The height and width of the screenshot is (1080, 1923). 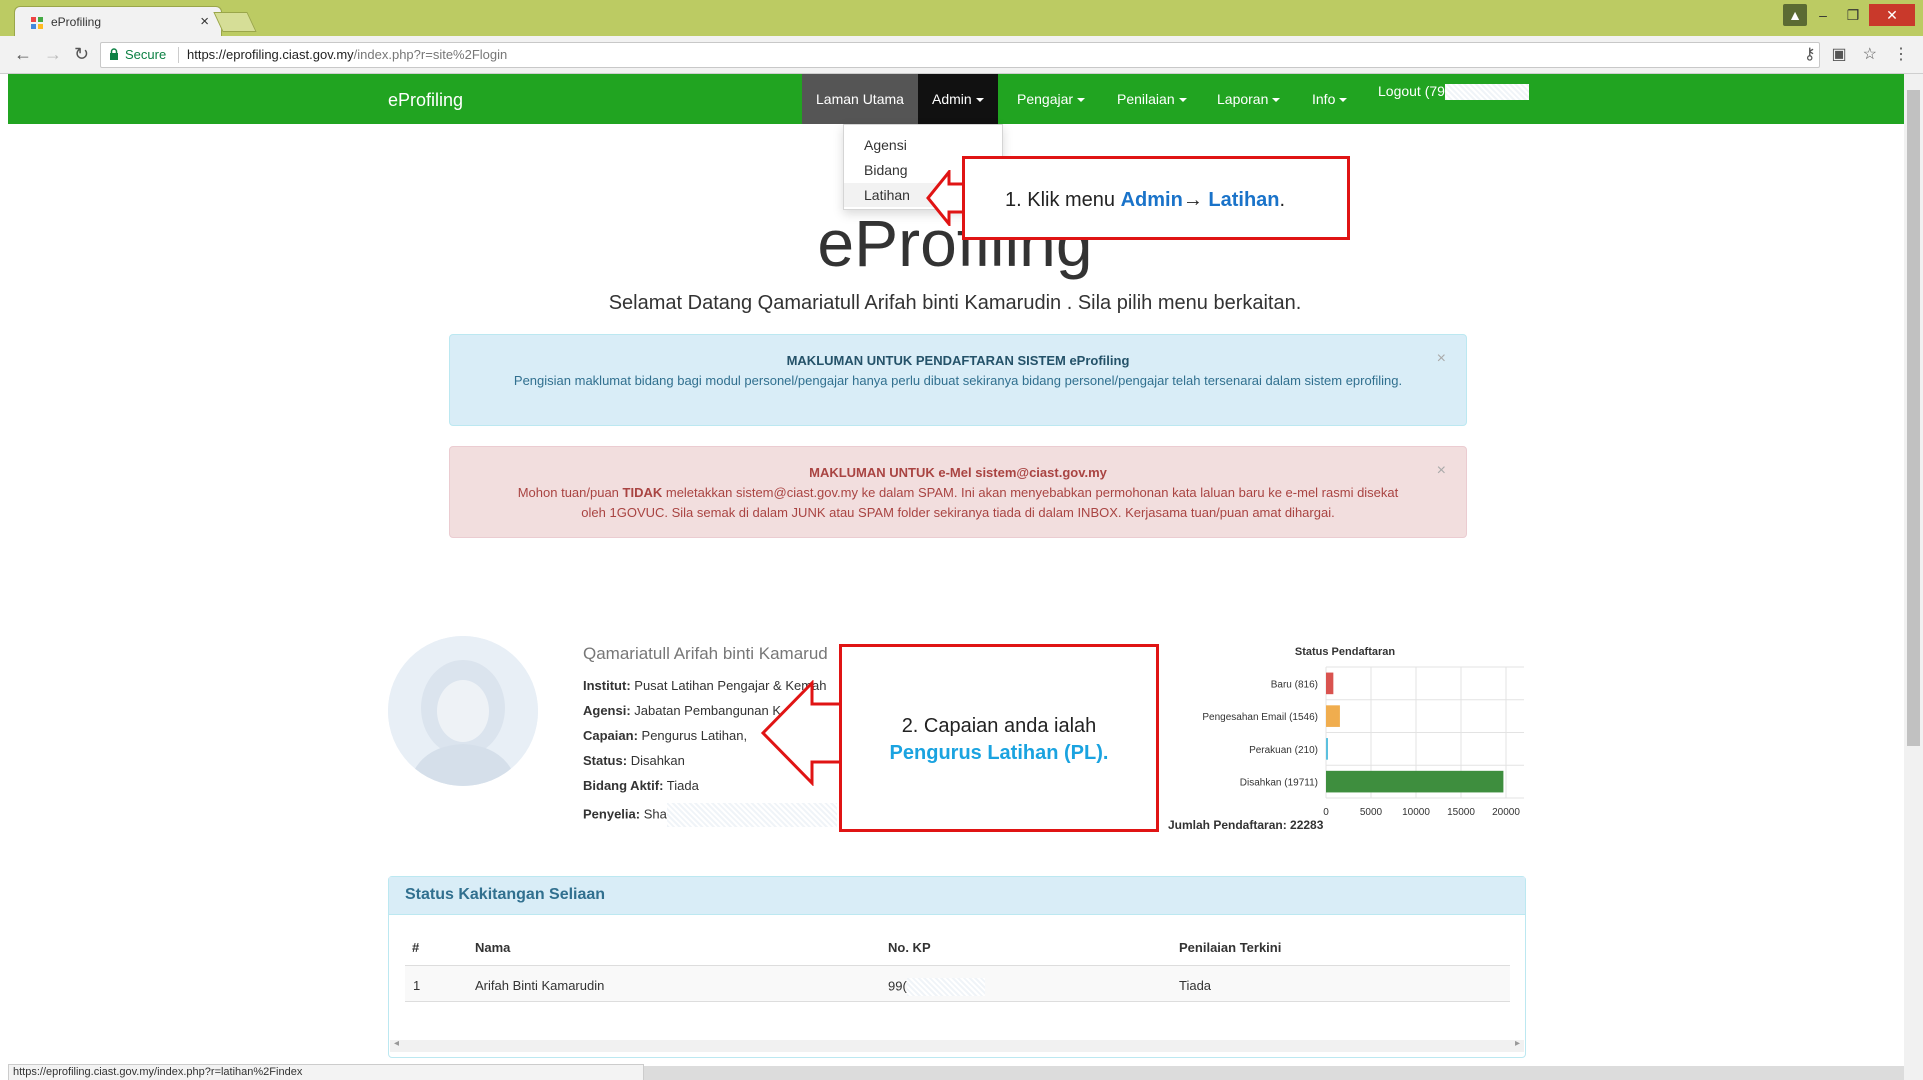 What do you see at coordinates (1901, 54) in the screenshot?
I see `menu-icon: ⋮` at bounding box center [1901, 54].